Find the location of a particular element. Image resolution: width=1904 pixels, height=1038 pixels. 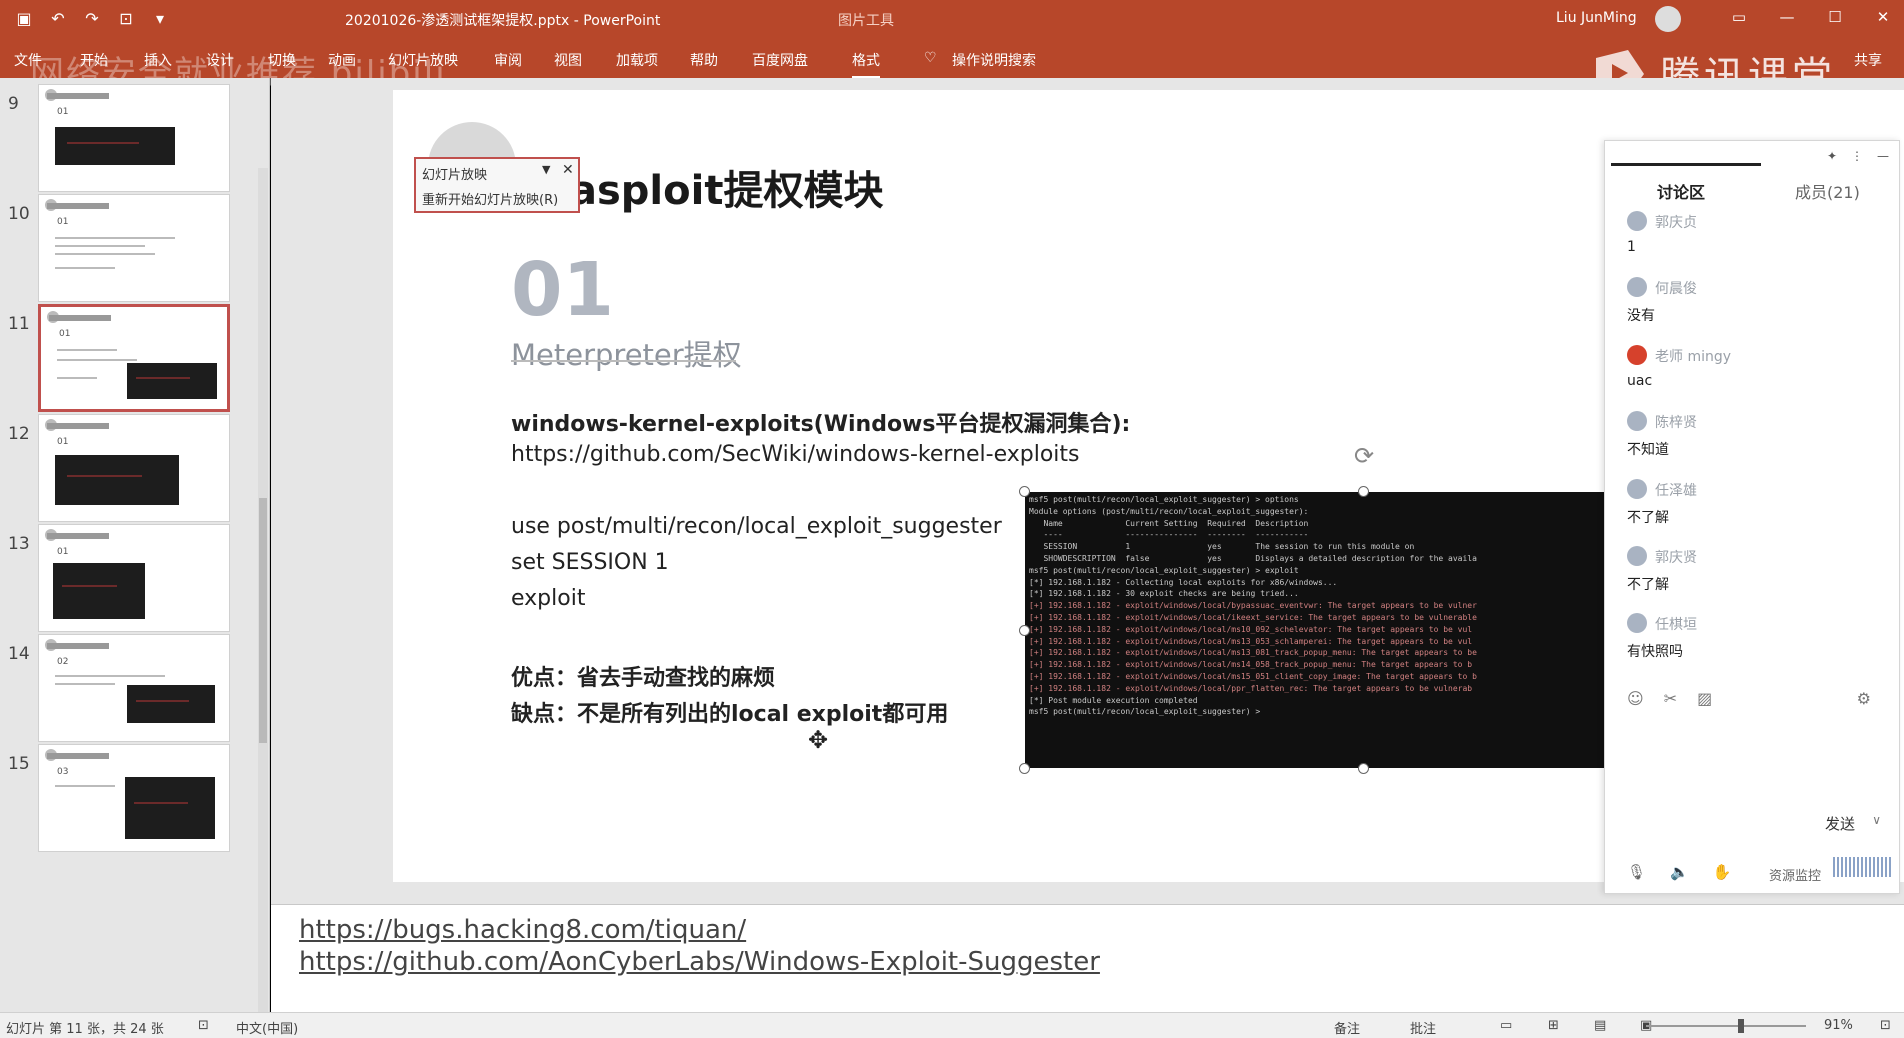

command-line: set SESSION 1 is located at coordinates (590, 562).